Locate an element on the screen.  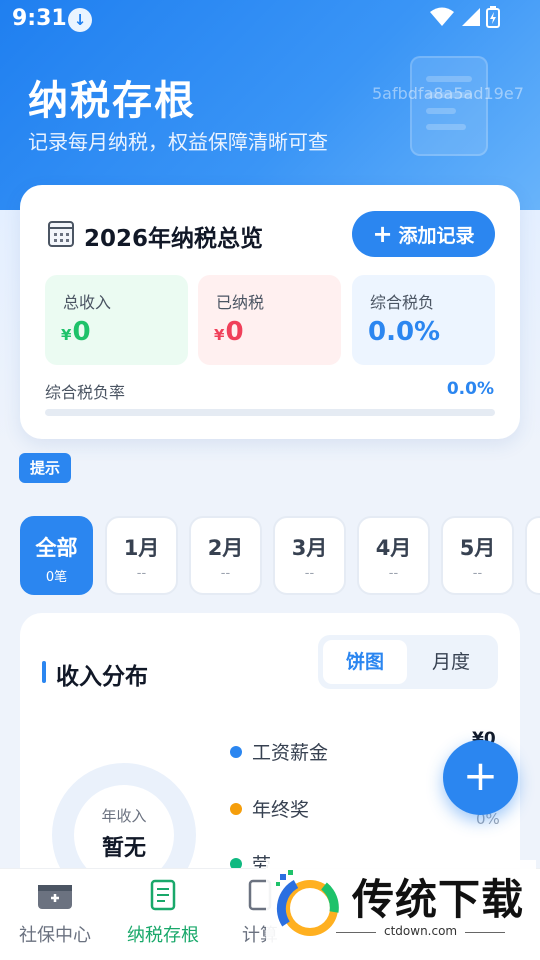
download-icon: ↓ is located at coordinates (80, 20).